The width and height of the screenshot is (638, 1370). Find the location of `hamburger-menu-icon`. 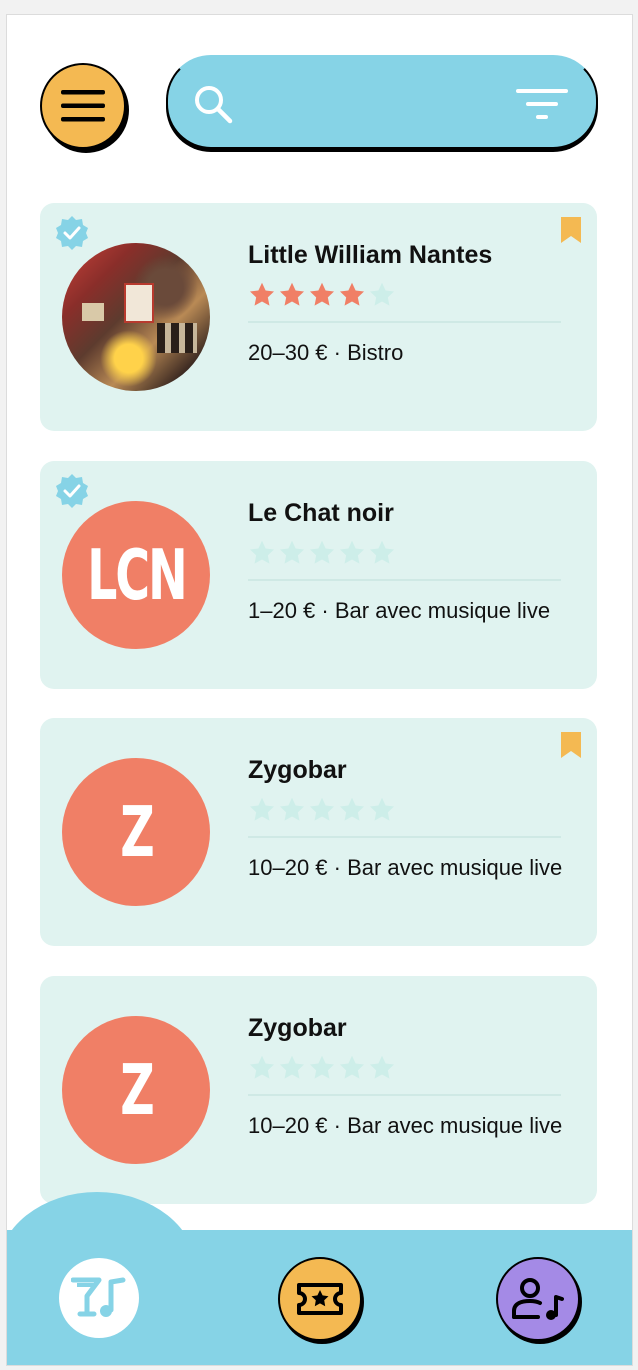

hamburger-menu-icon is located at coordinates (83, 106).